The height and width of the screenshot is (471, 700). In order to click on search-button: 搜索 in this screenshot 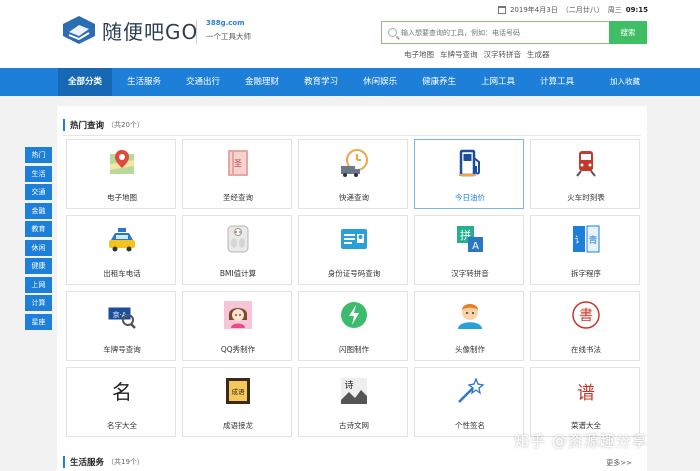, I will do `click(628, 32)`.